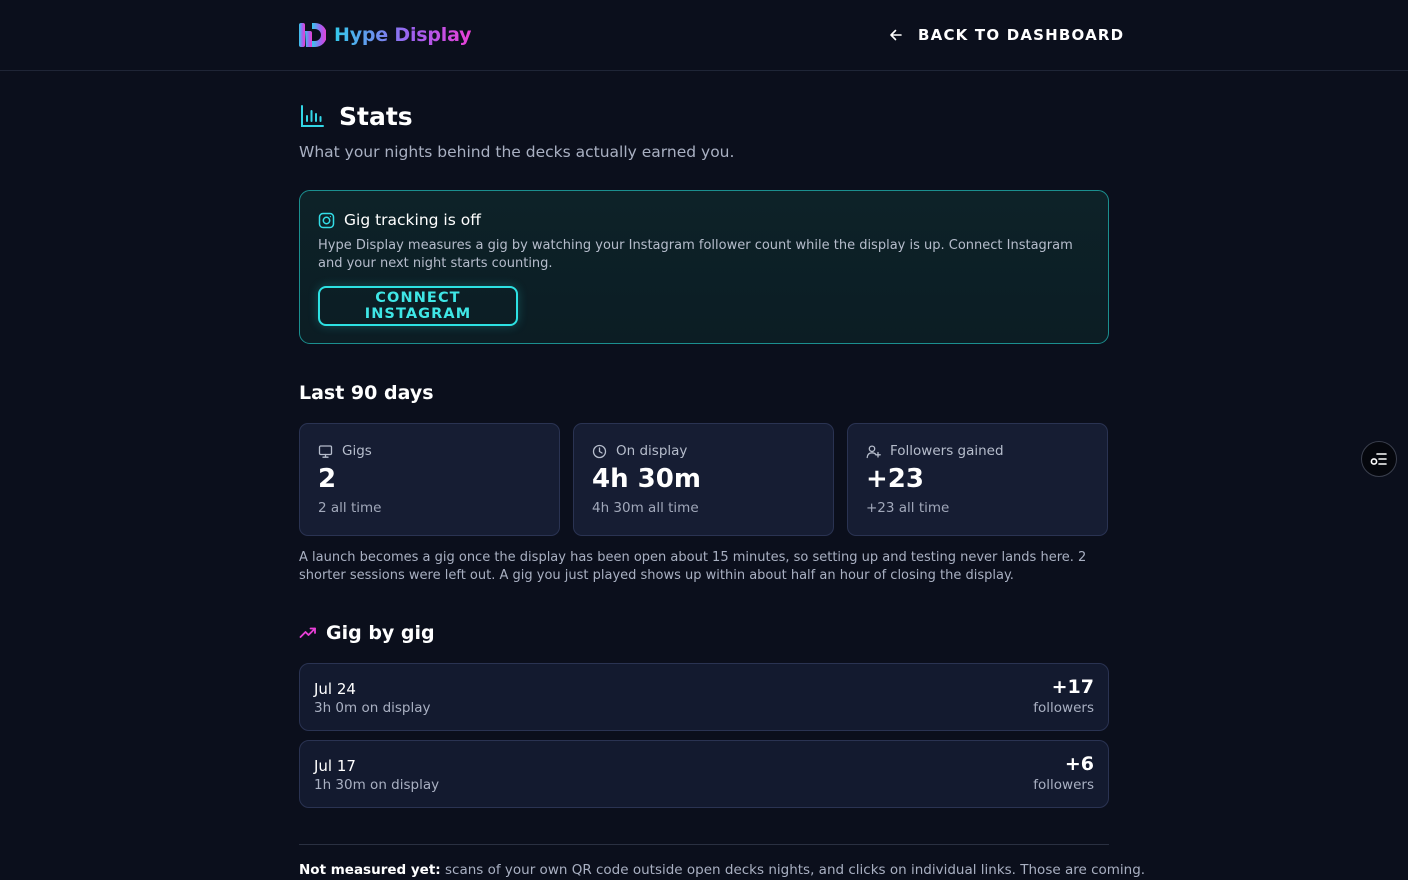 Image resolution: width=1408 pixels, height=880 pixels. I want to click on on-display-value: 4h 30m, so click(646, 479).